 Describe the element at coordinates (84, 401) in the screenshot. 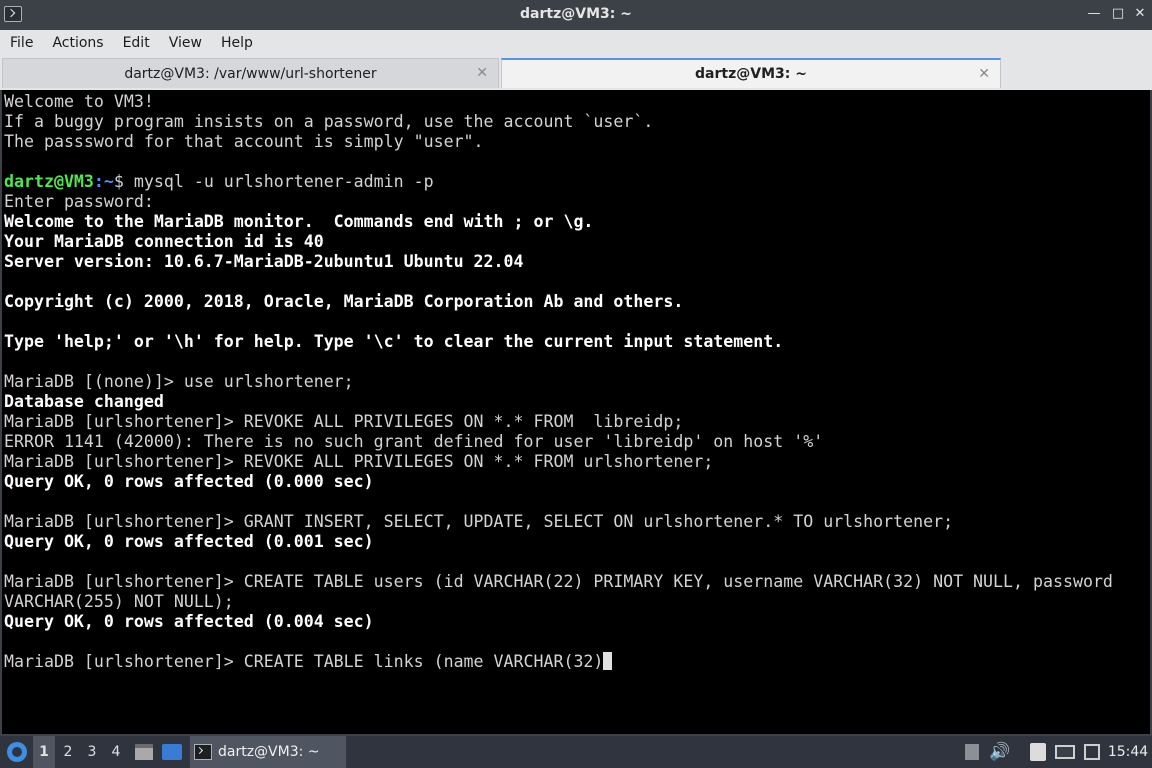

I see `terminal-line: Database changed` at that location.